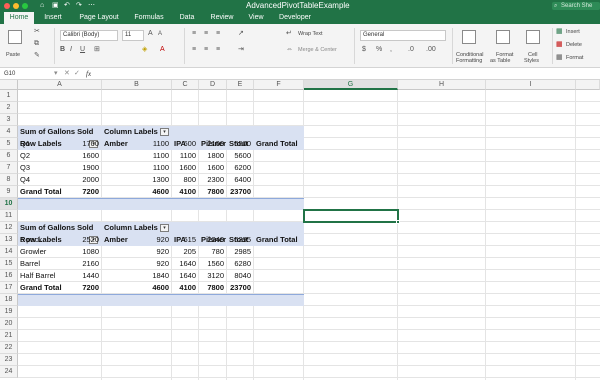 The height and width of the screenshot is (380, 600). What do you see at coordinates (574, 45) in the screenshot?
I see `delete-cells-button: Delete` at bounding box center [574, 45].